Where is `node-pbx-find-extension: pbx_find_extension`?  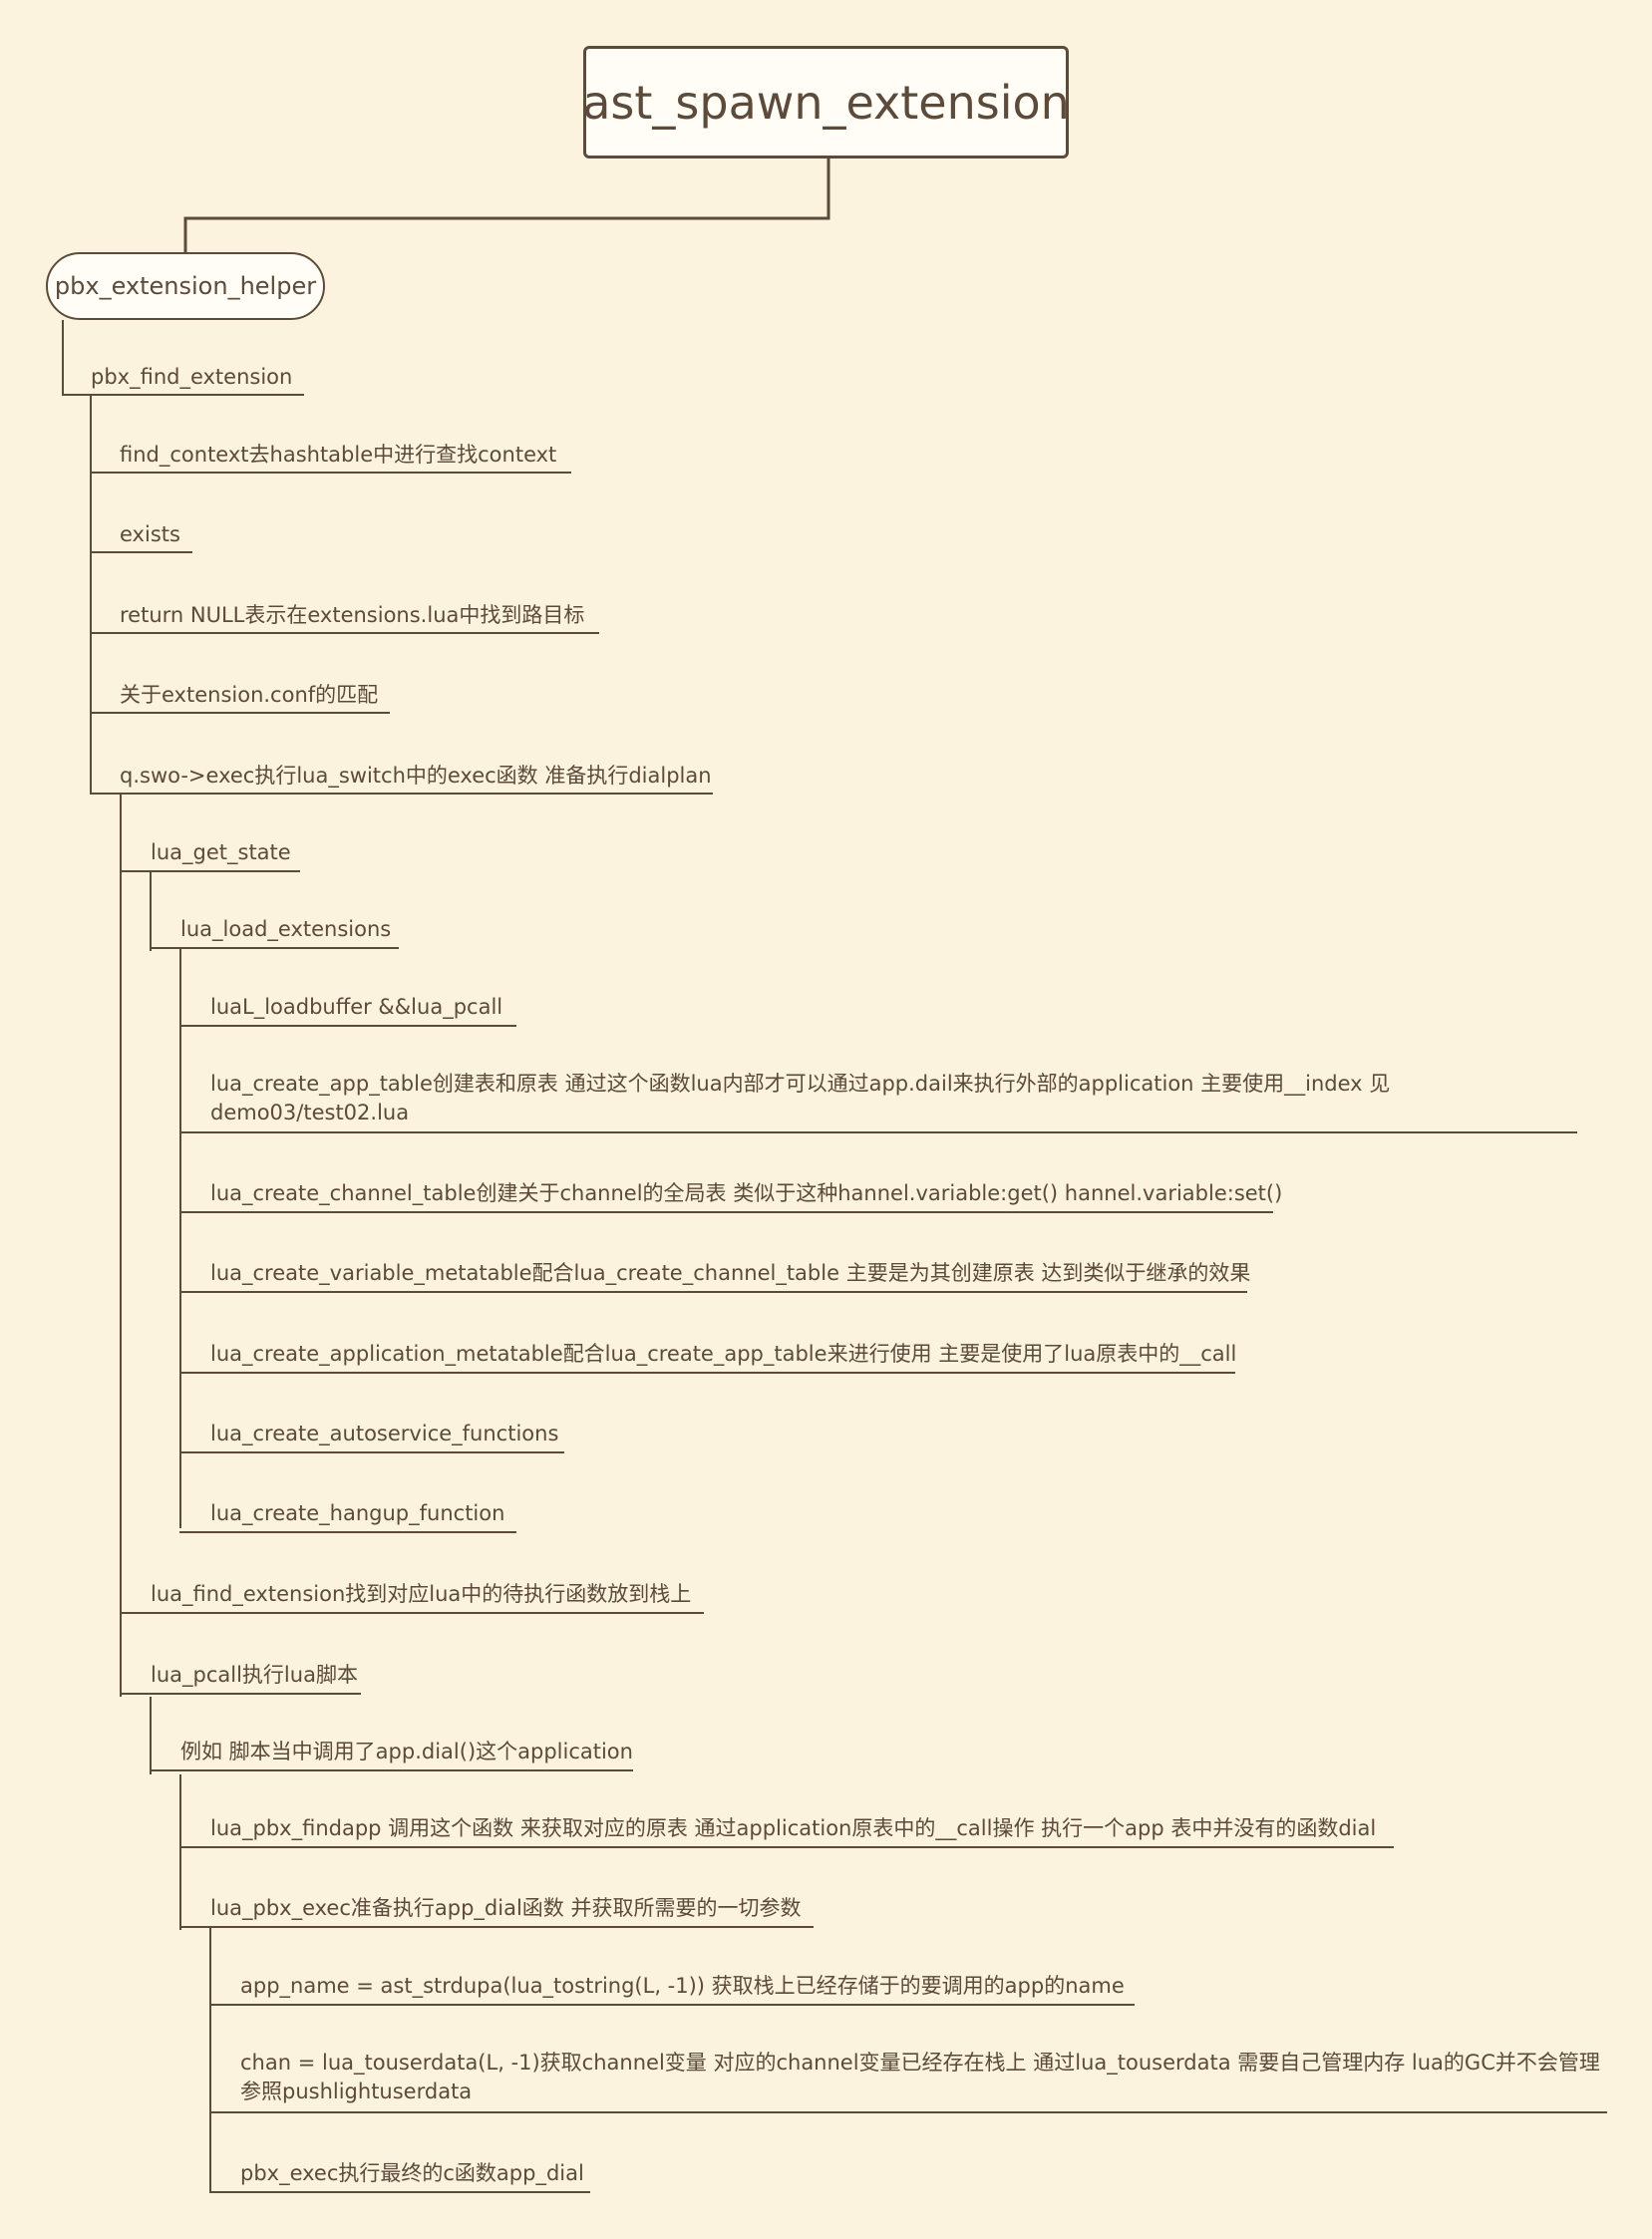
node-pbx-find-extension: pbx_find_extension is located at coordinates (191, 377).